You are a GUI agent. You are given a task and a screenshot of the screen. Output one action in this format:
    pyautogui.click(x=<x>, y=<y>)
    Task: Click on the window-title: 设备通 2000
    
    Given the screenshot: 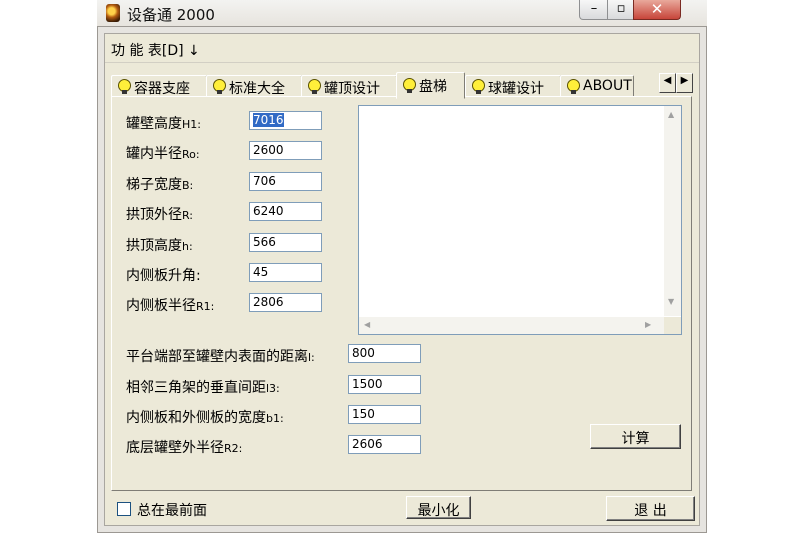 What is the action you would take?
    pyautogui.click(x=171, y=15)
    